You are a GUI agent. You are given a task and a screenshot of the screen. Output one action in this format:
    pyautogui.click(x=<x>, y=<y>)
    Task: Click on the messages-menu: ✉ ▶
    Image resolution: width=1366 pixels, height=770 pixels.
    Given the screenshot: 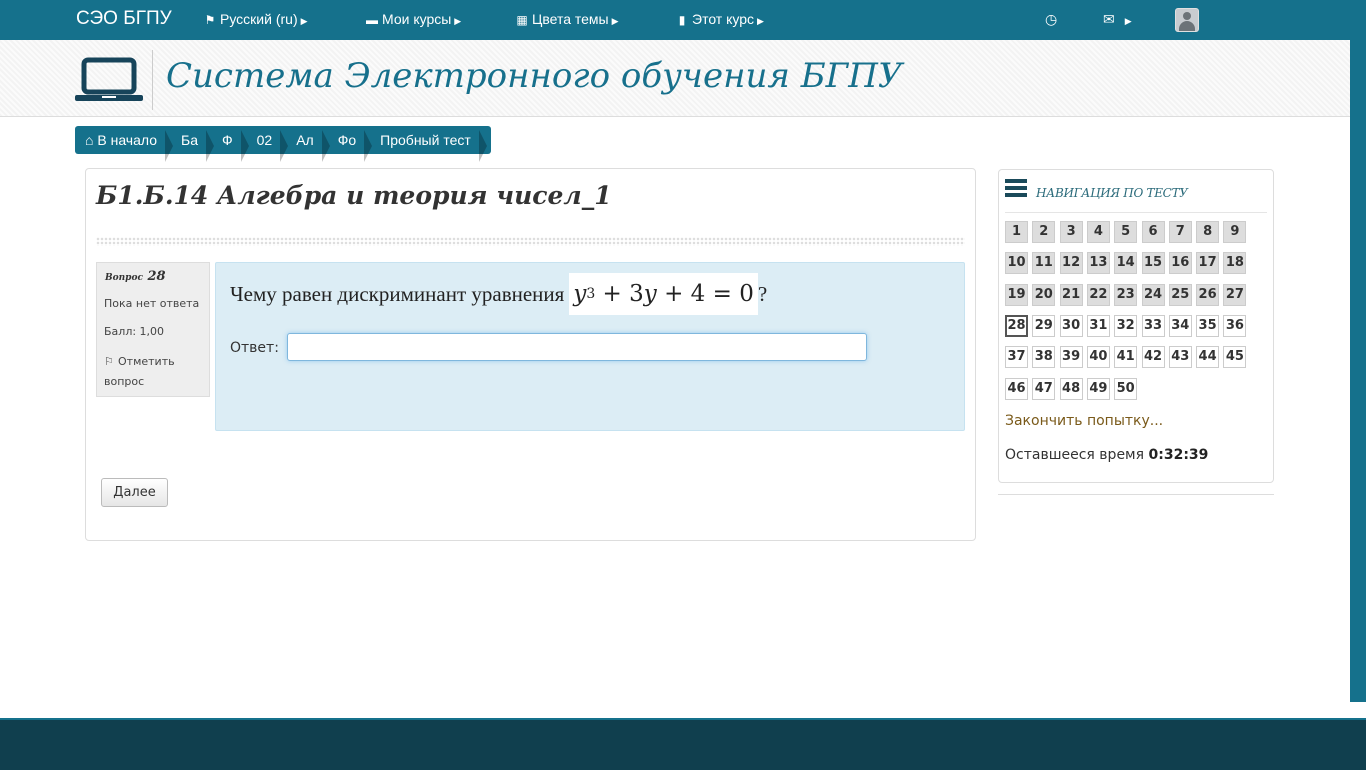 What is the action you would take?
    pyautogui.click(x=1117, y=19)
    